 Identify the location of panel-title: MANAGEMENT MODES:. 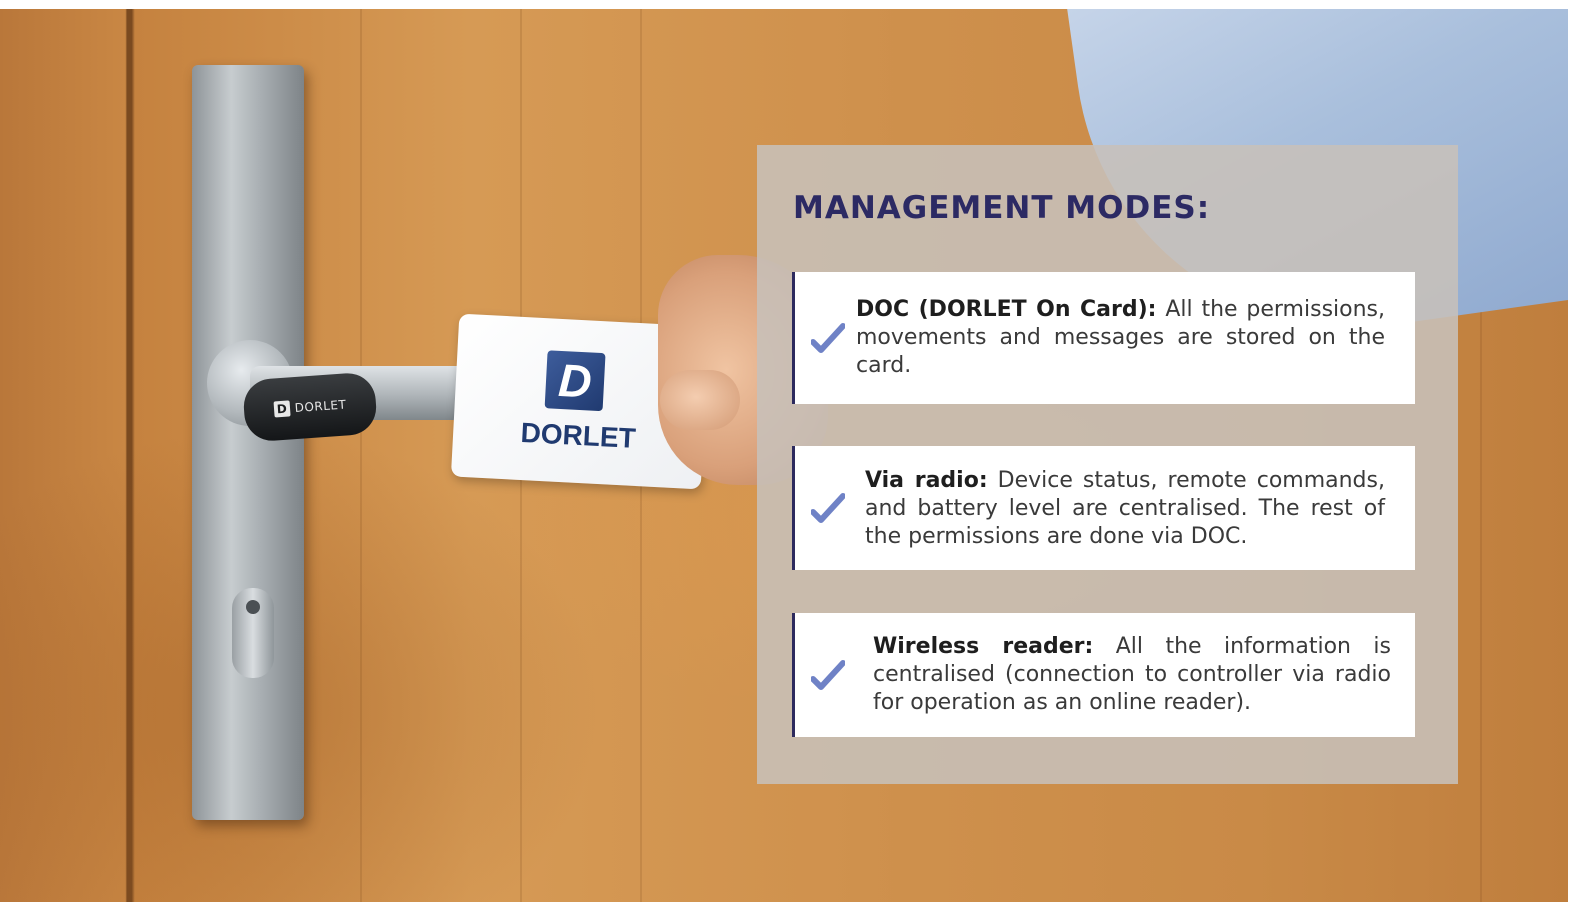
(1002, 208).